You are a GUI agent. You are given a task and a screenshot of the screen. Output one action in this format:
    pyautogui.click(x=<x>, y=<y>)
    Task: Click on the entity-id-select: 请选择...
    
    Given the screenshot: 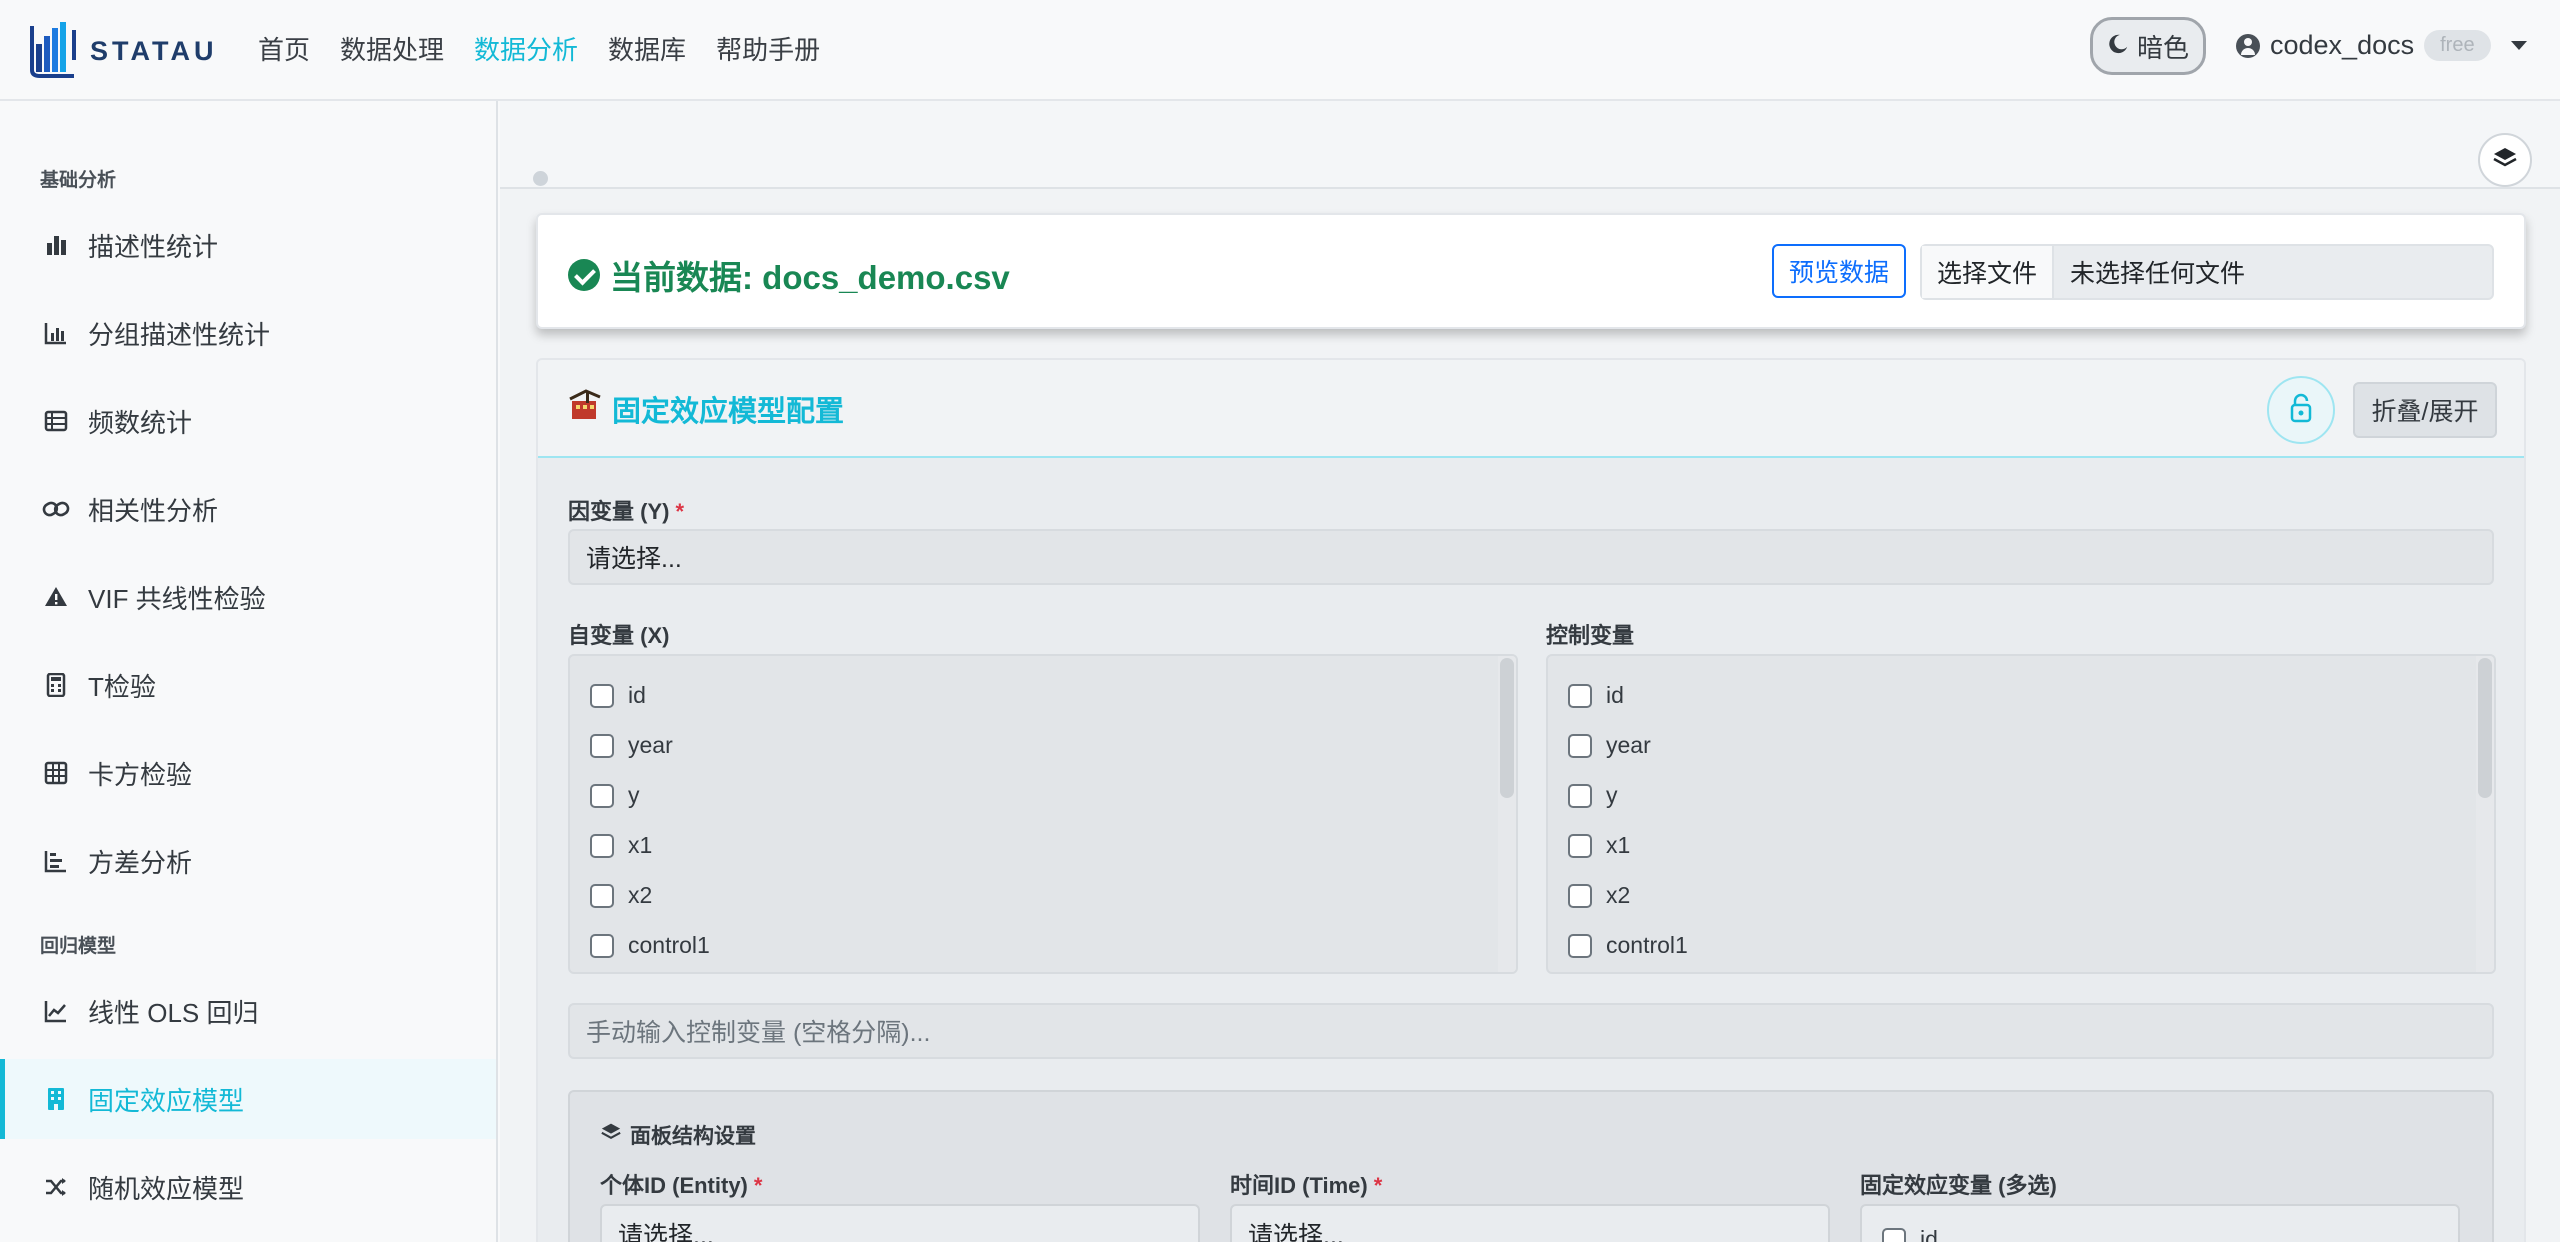 What is the action you would take?
    pyautogui.click(x=900, y=1223)
    